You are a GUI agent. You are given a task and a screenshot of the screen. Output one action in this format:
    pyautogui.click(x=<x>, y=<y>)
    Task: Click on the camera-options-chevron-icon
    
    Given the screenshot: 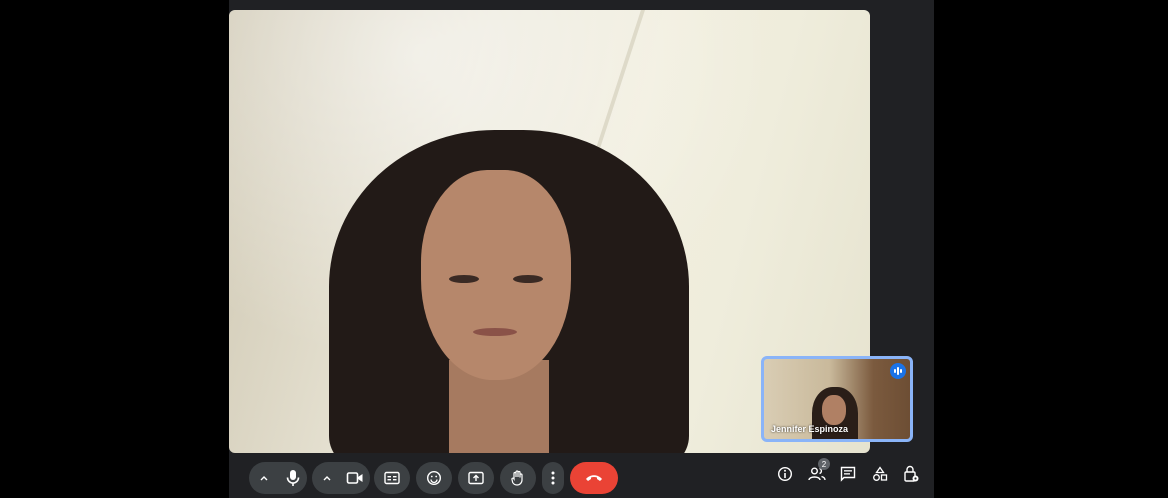 What is the action you would take?
    pyautogui.click(x=327, y=478)
    